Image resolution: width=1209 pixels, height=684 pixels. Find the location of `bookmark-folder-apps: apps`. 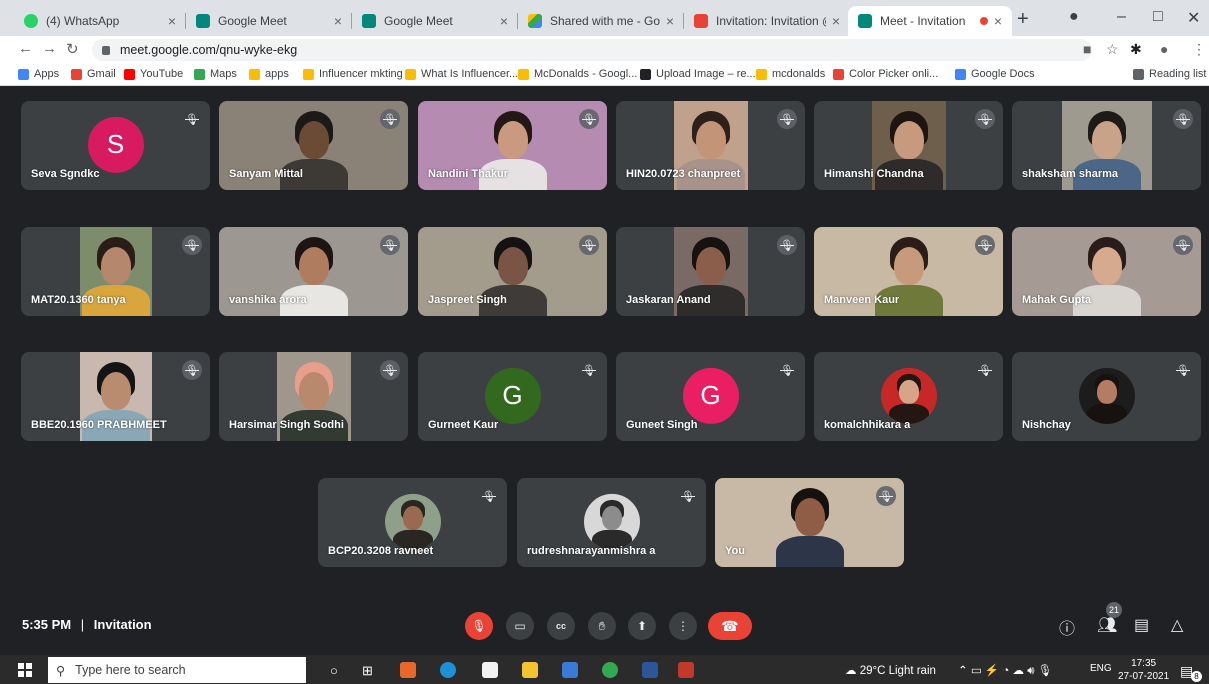

bookmark-folder-apps: apps is located at coordinates (269, 74).